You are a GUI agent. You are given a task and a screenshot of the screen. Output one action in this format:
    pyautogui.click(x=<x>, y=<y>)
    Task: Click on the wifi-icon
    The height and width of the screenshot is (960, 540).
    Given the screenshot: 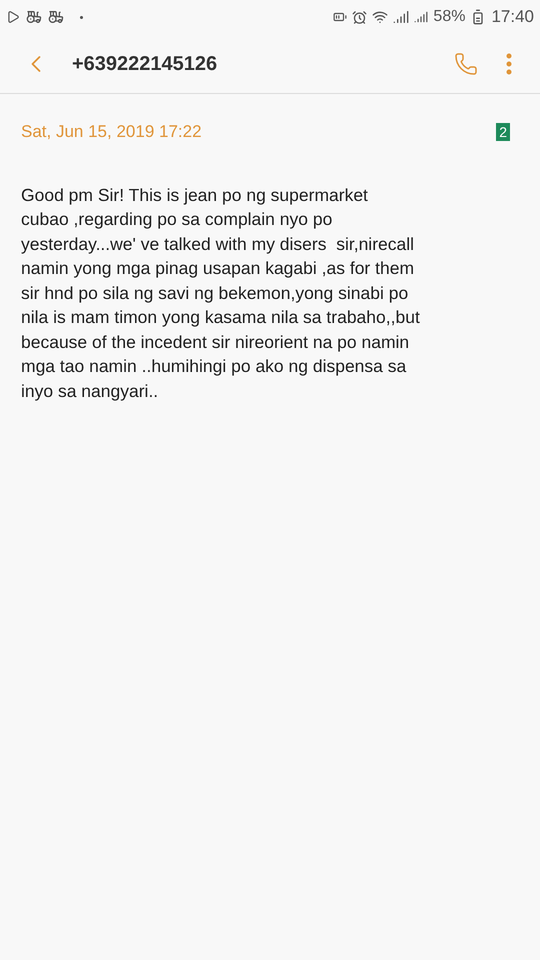 What is the action you would take?
    pyautogui.click(x=380, y=17)
    